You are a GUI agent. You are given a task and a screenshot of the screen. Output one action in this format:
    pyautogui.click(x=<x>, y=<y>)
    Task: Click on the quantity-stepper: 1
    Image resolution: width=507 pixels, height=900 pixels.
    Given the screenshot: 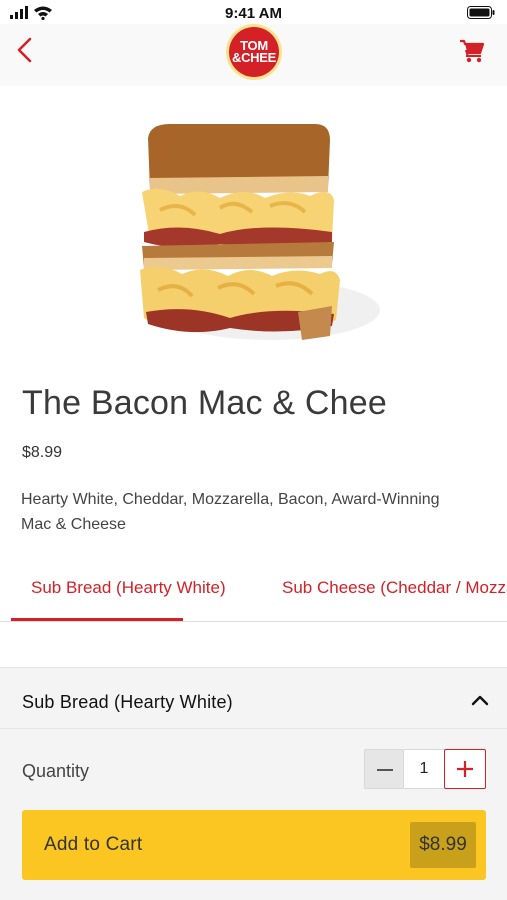 What is the action you would take?
    pyautogui.click(x=425, y=769)
    